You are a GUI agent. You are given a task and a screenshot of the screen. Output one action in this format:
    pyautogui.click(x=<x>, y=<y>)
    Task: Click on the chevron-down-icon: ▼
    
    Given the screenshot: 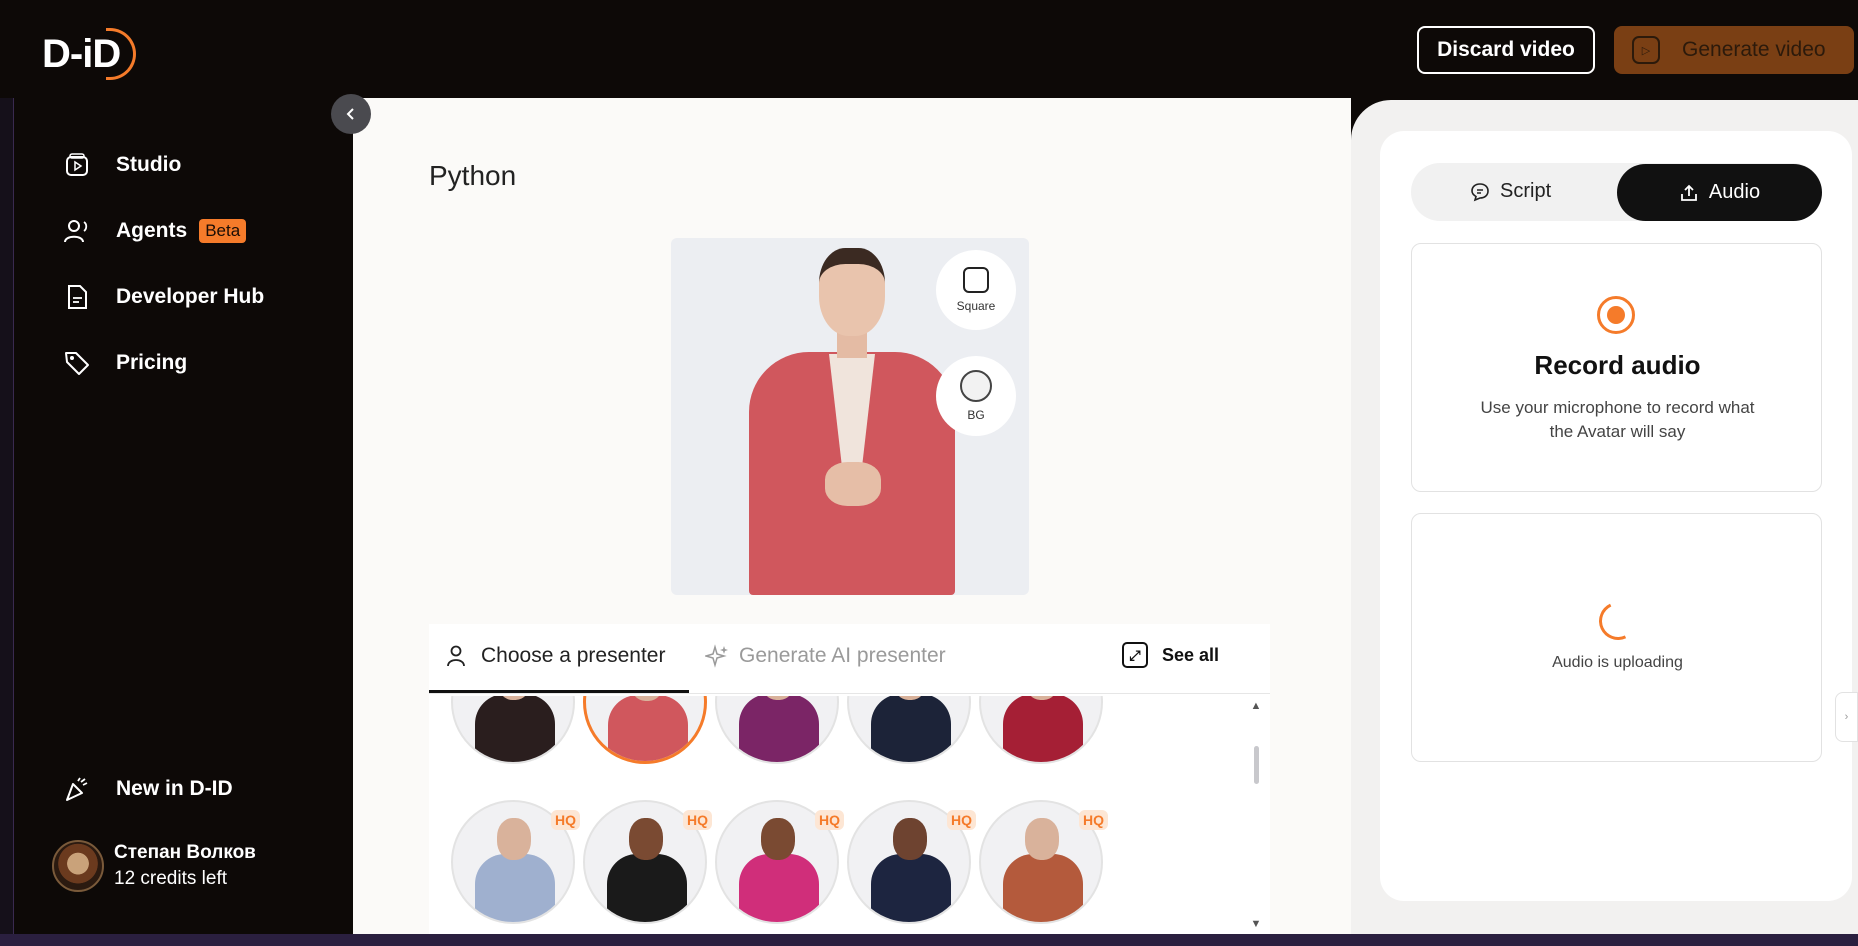 What is the action you would take?
    pyautogui.click(x=1256, y=924)
    